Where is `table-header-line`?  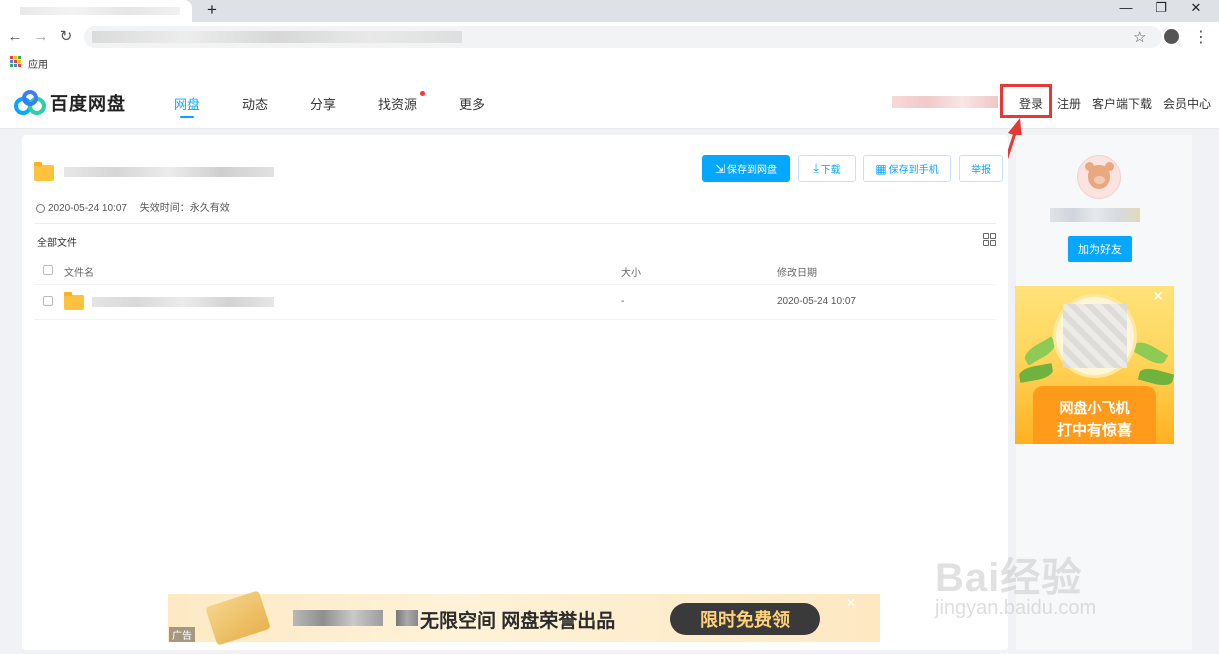 table-header-line is located at coordinates (515, 284).